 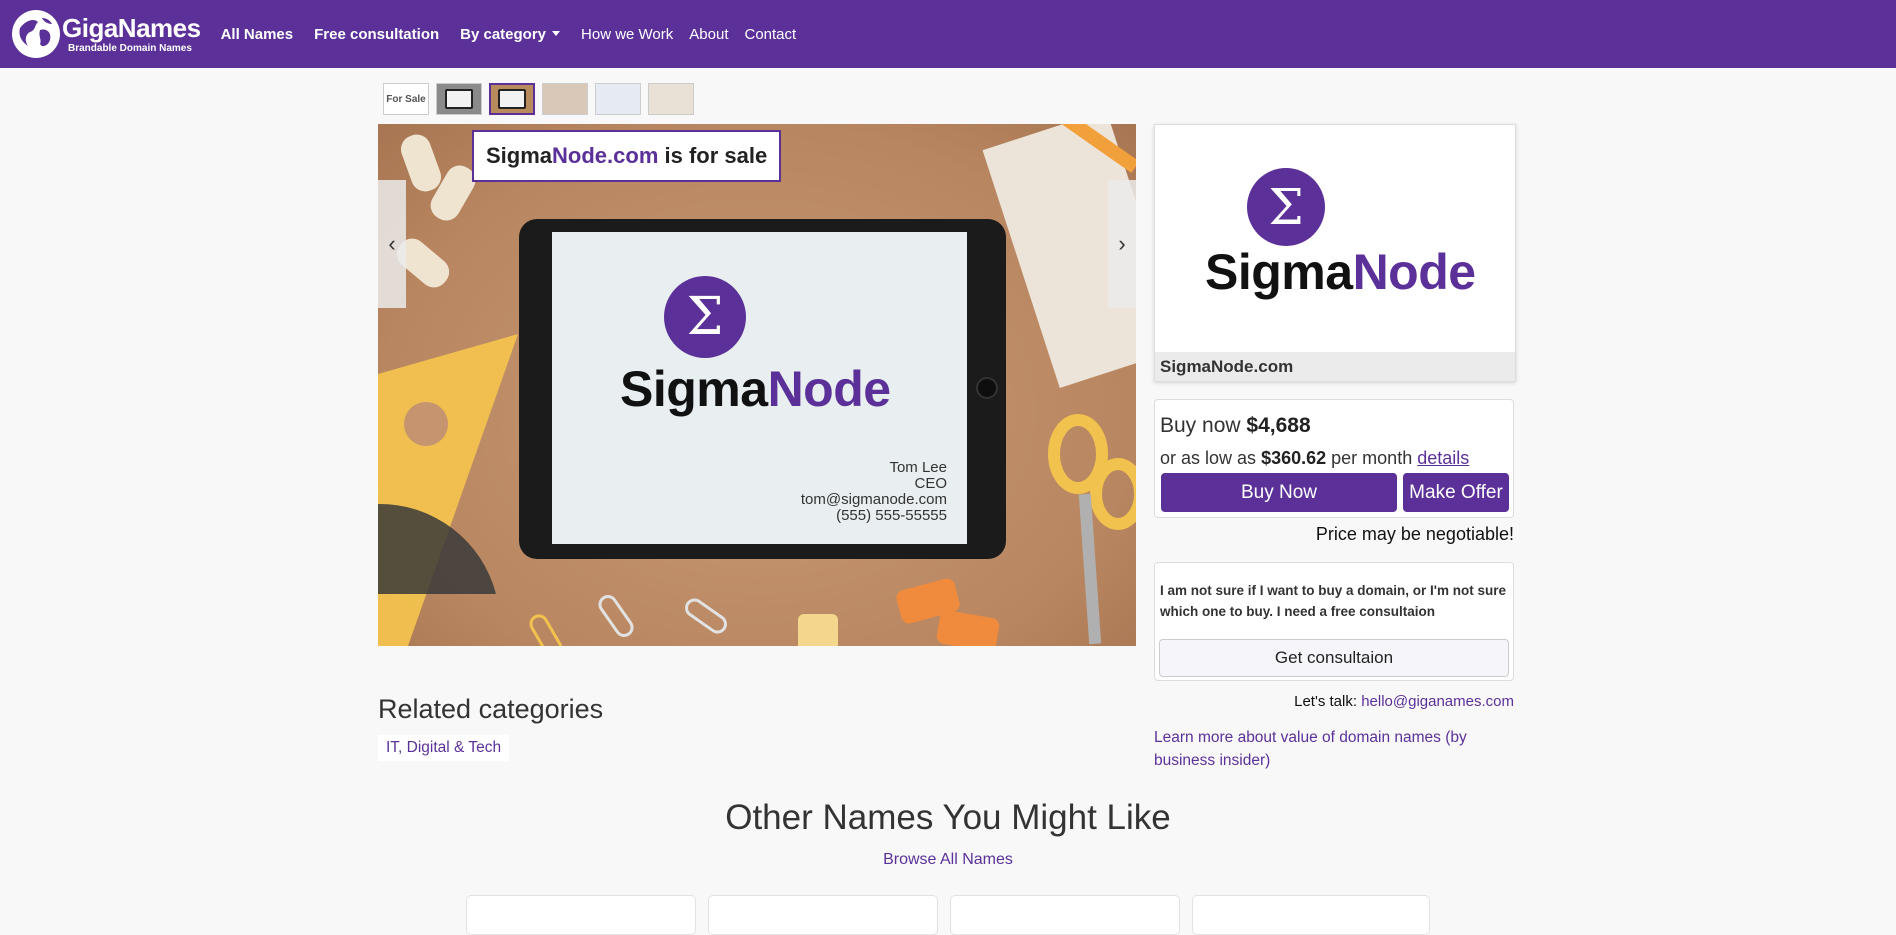 I want to click on related-categories-title: Related categories, so click(x=491, y=709).